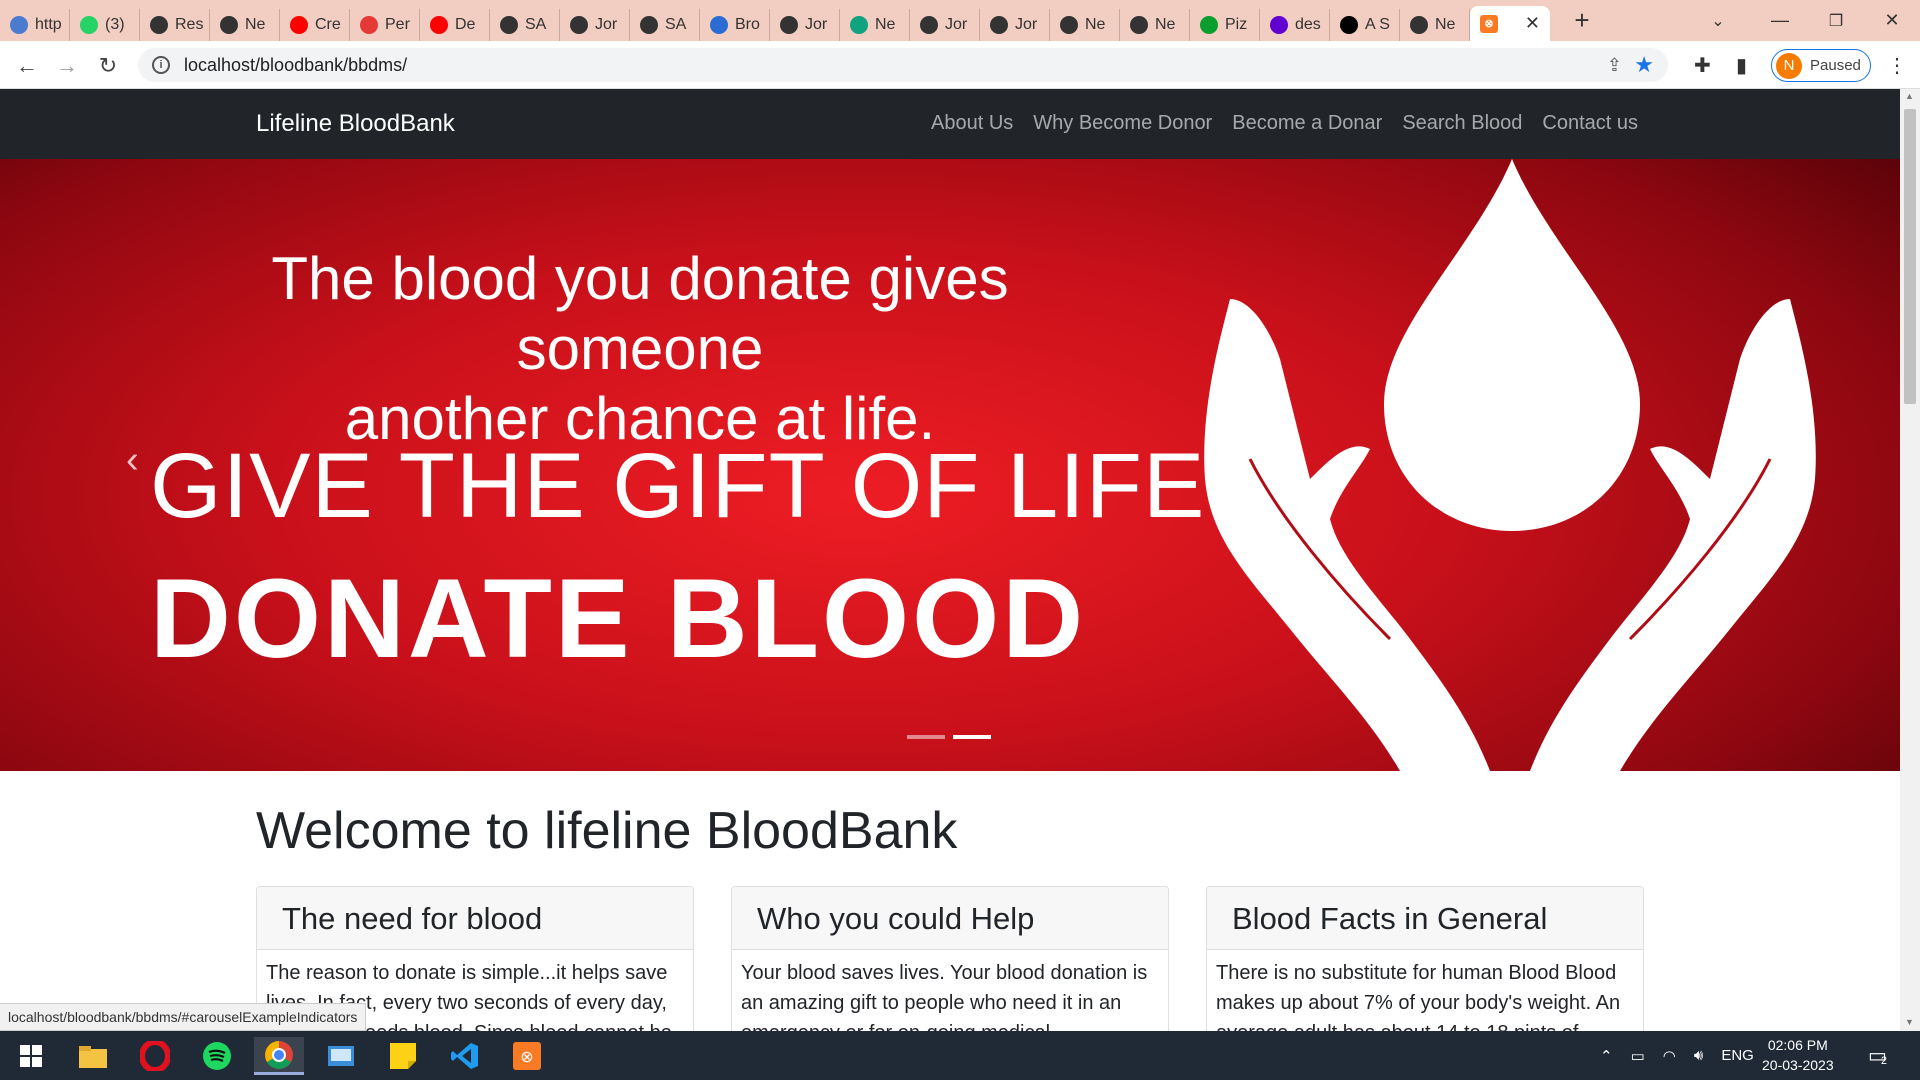  What do you see at coordinates (618, 618) in the screenshot?
I see `hero-donate-blood: DONATE BLOOD` at bounding box center [618, 618].